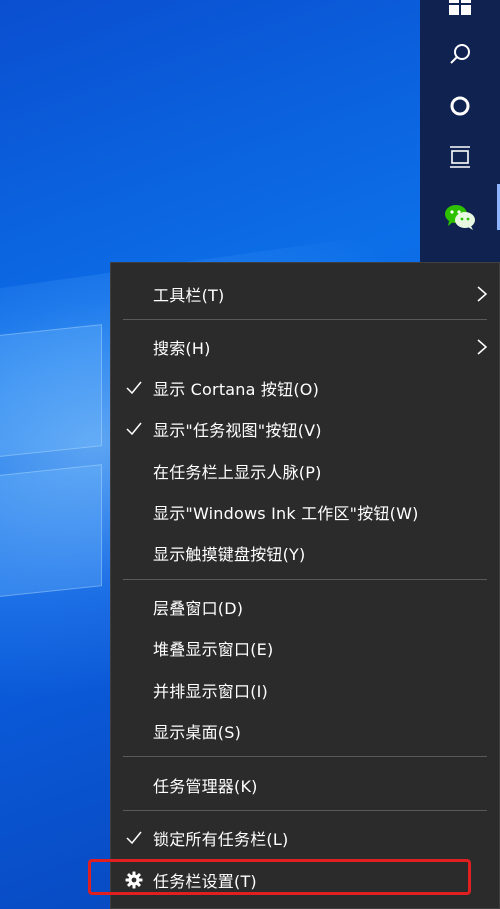 The height and width of the screenshot is (909, 500). I want to click on menu-item-label: 堆叠显示窗口(E), so click(213, 649).